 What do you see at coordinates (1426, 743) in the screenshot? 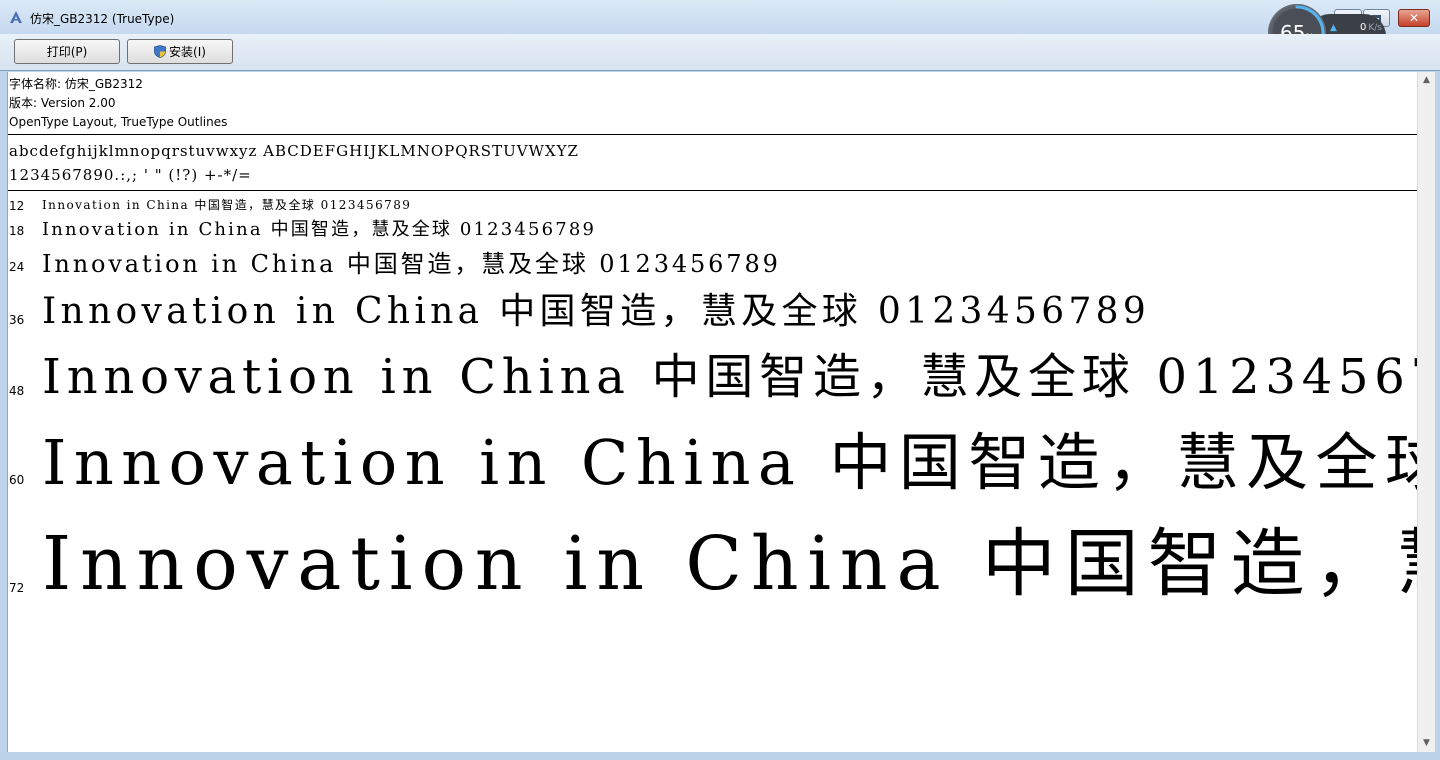
I see `scroll-down-icon: ▼` at bounding box center [1426, 743].